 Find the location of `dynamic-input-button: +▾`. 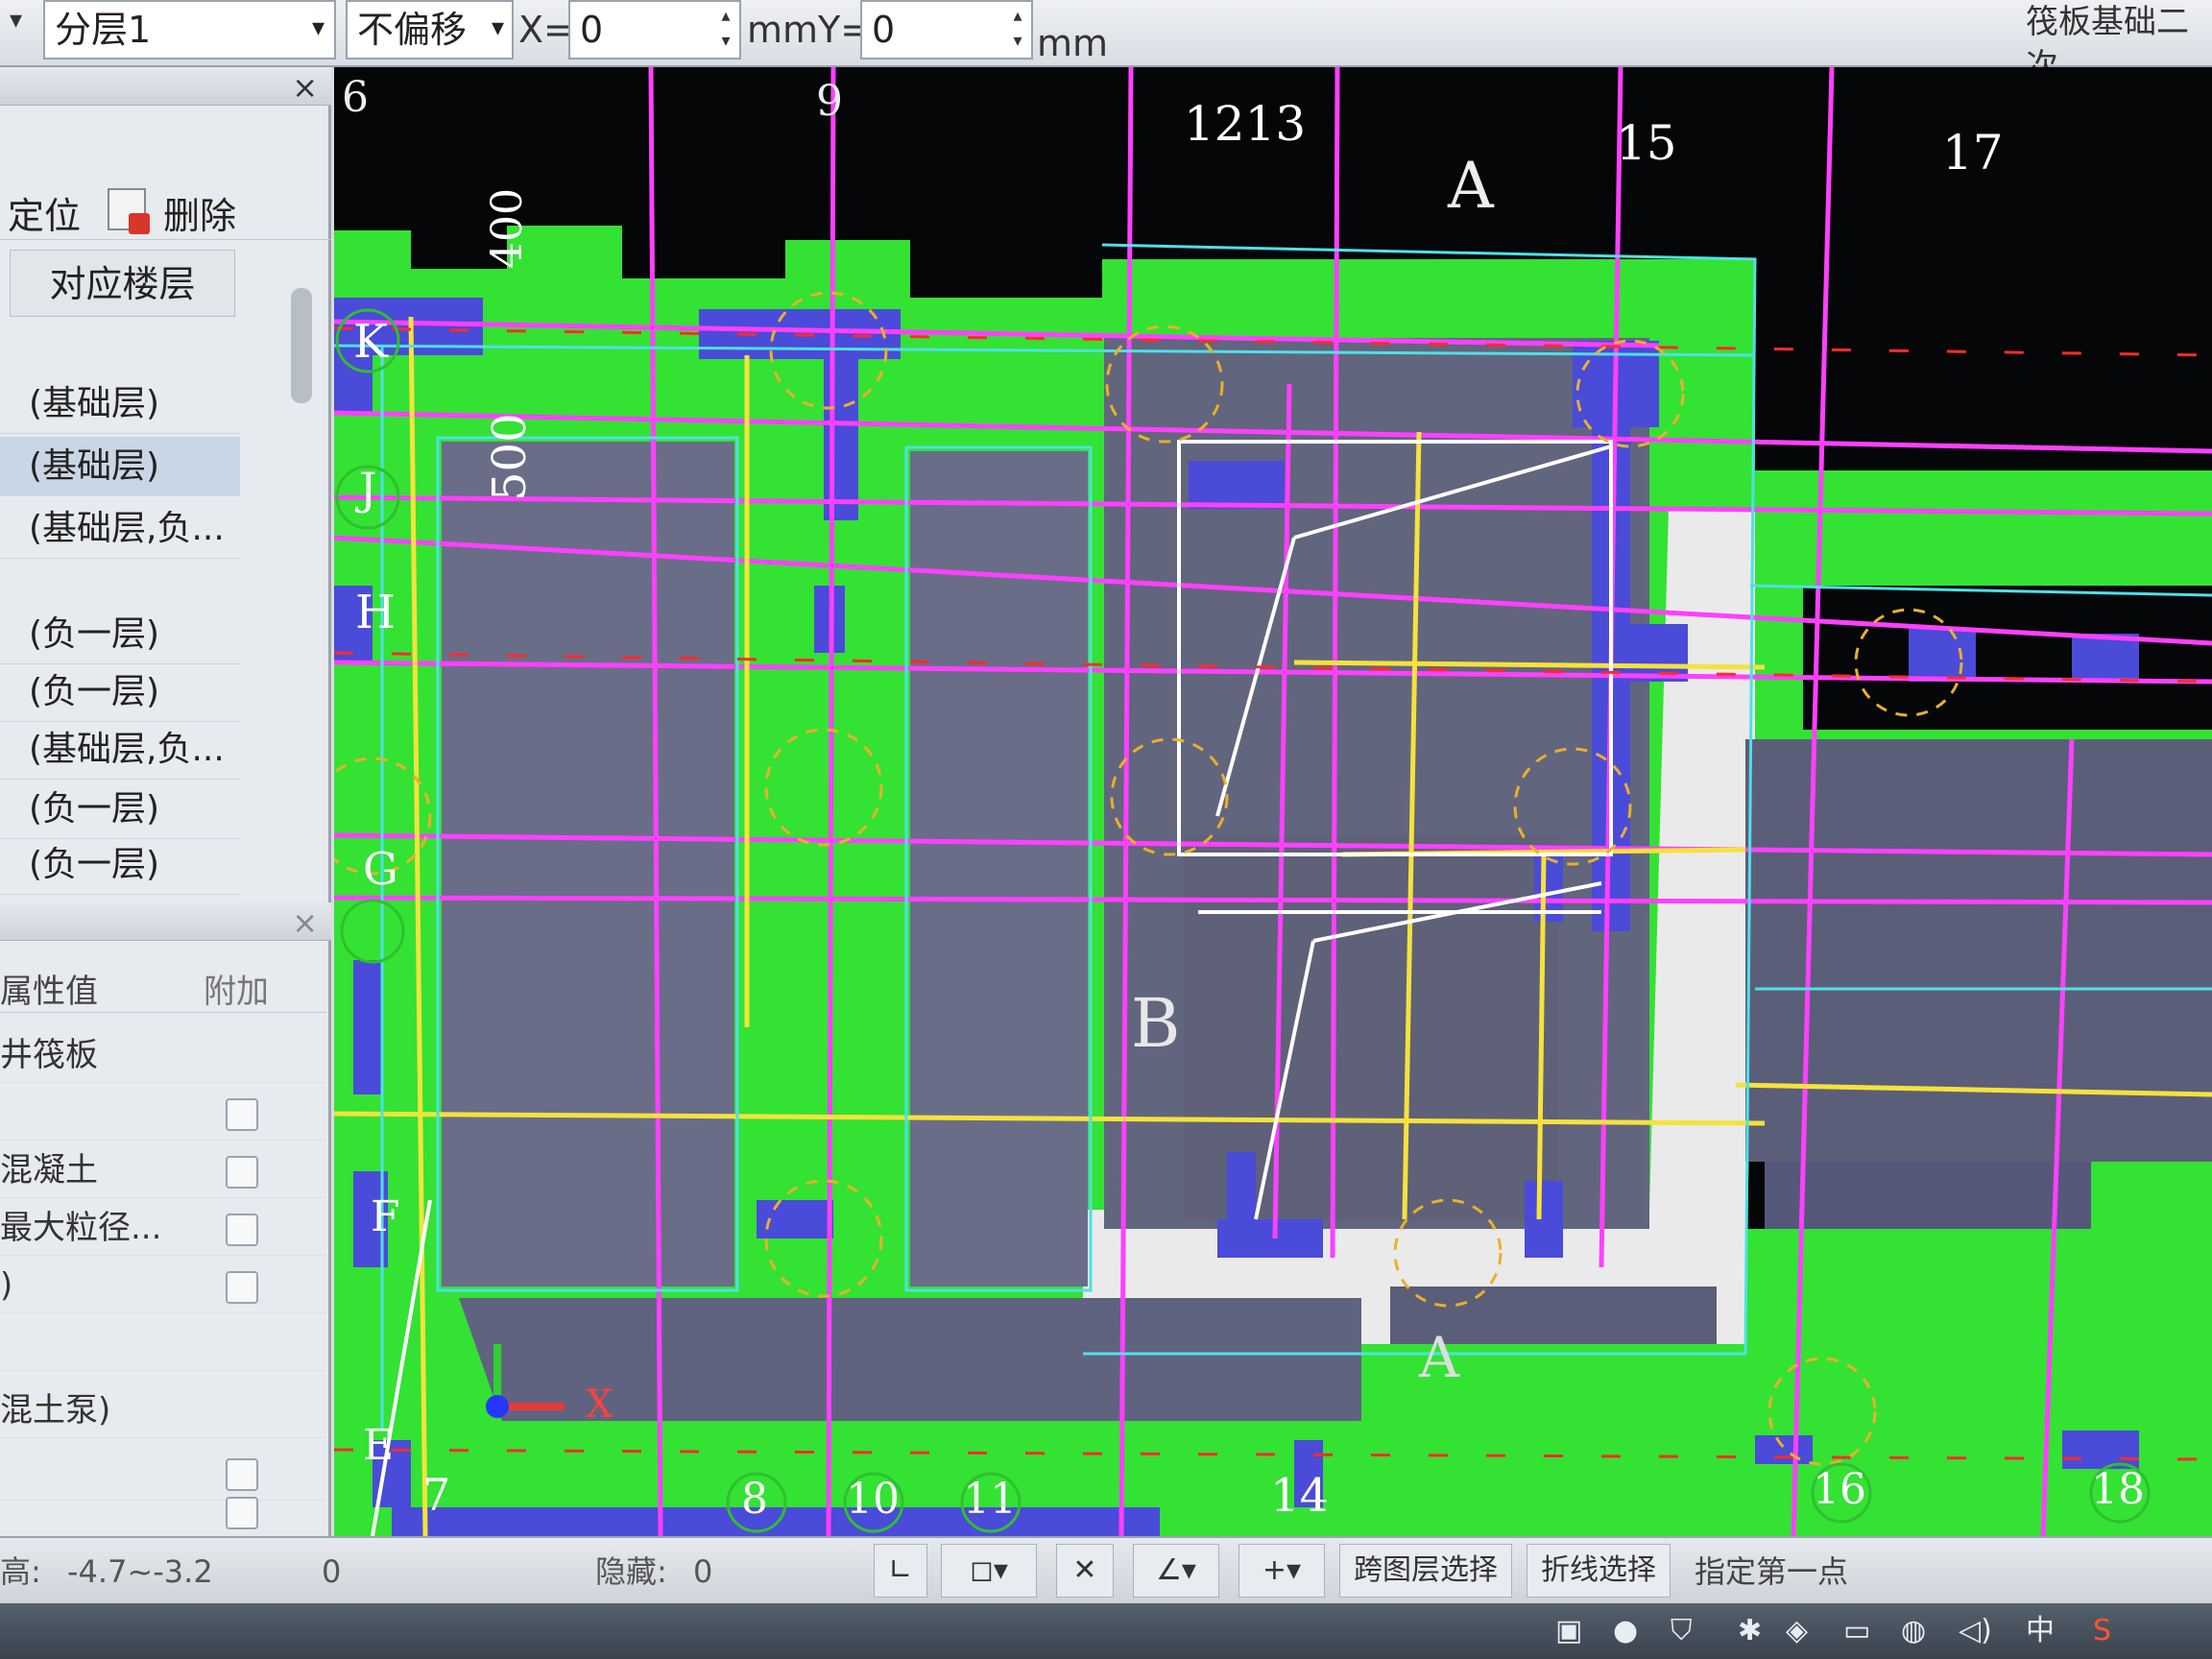

dynamic-input-button: +▾ is located at coordinates (1281, 1571).